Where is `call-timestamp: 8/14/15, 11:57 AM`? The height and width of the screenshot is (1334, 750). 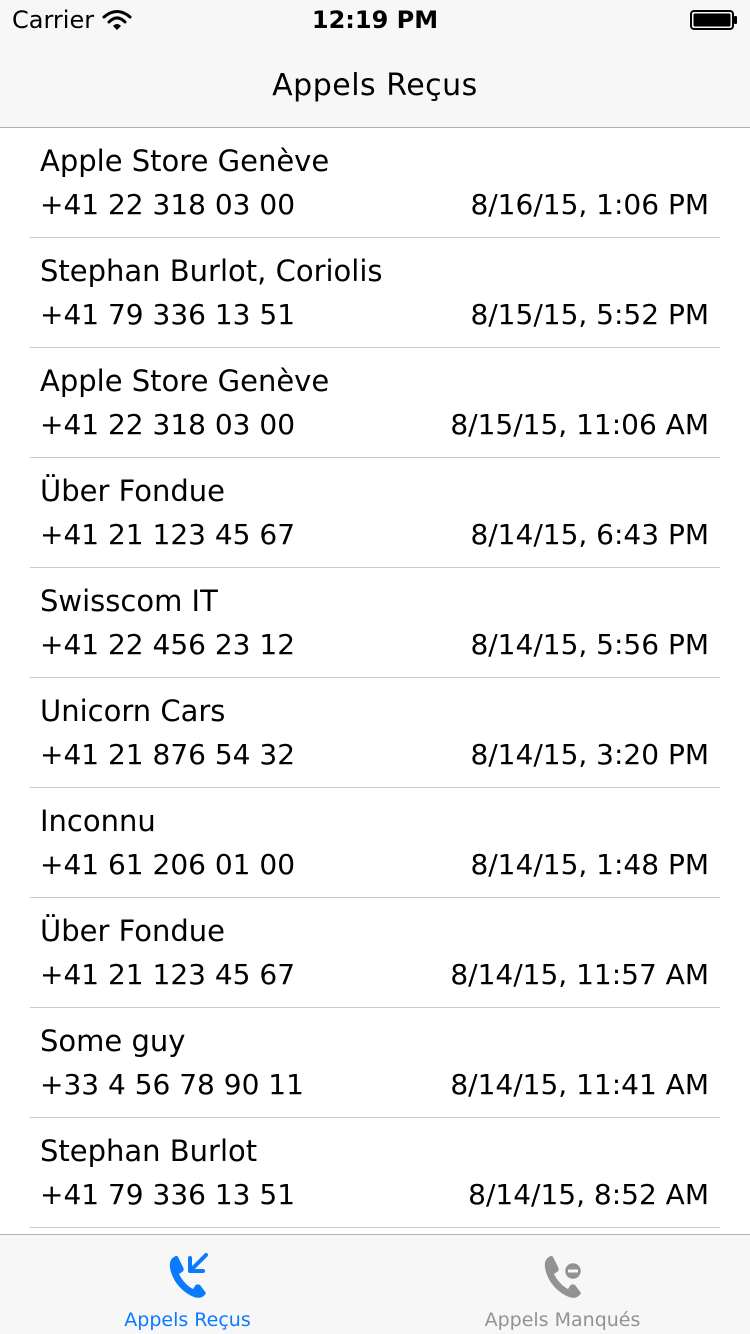
call-timestamp: 8/14/15, 11:57 AM is located at coordinates (579, 974).